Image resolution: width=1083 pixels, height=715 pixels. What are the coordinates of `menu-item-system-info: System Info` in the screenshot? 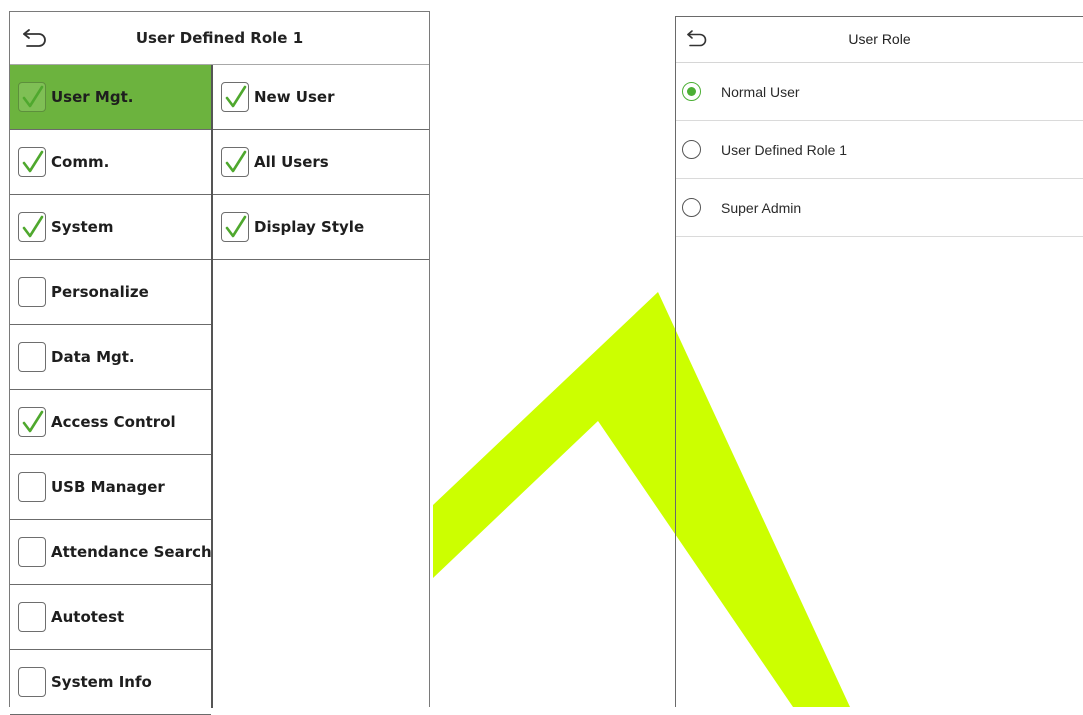 It's located at (110, 682).